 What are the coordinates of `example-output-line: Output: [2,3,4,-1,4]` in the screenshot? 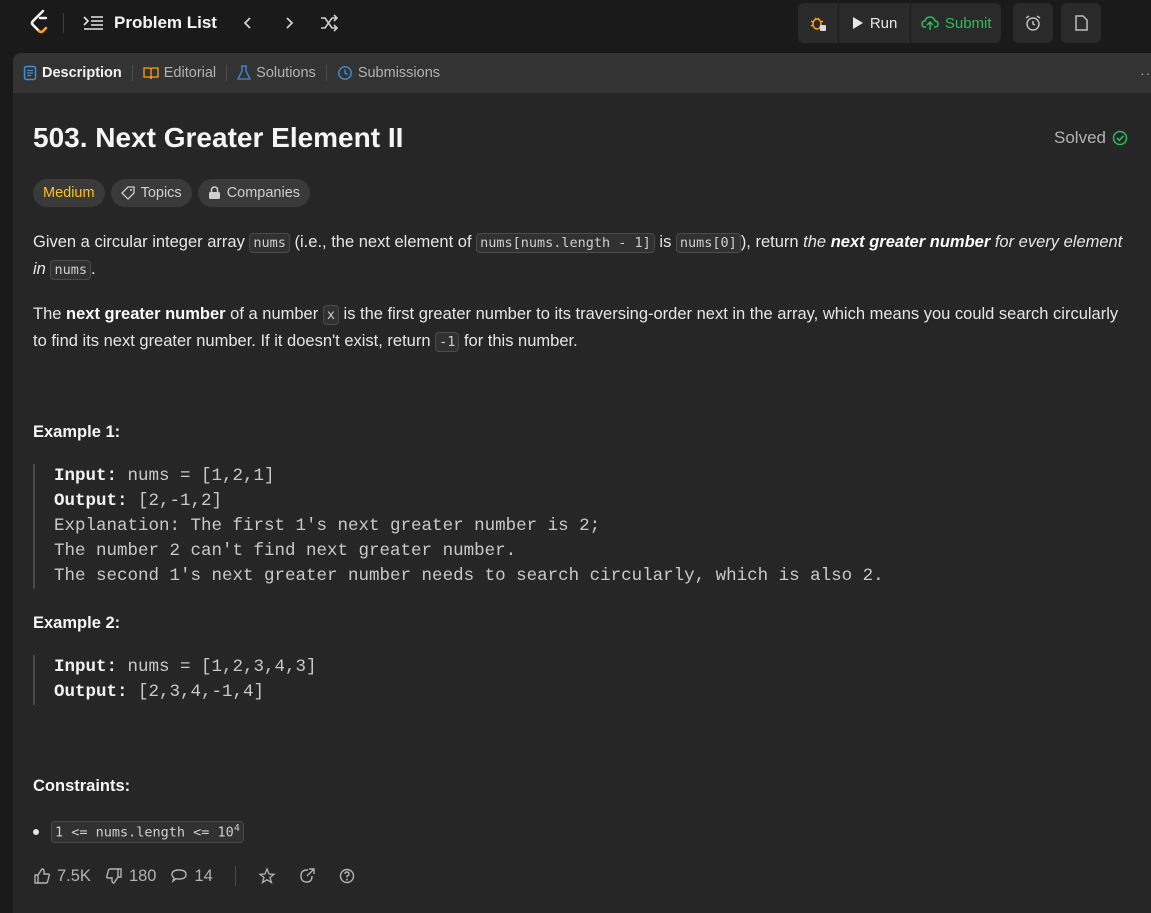 It's located at (185, 692).